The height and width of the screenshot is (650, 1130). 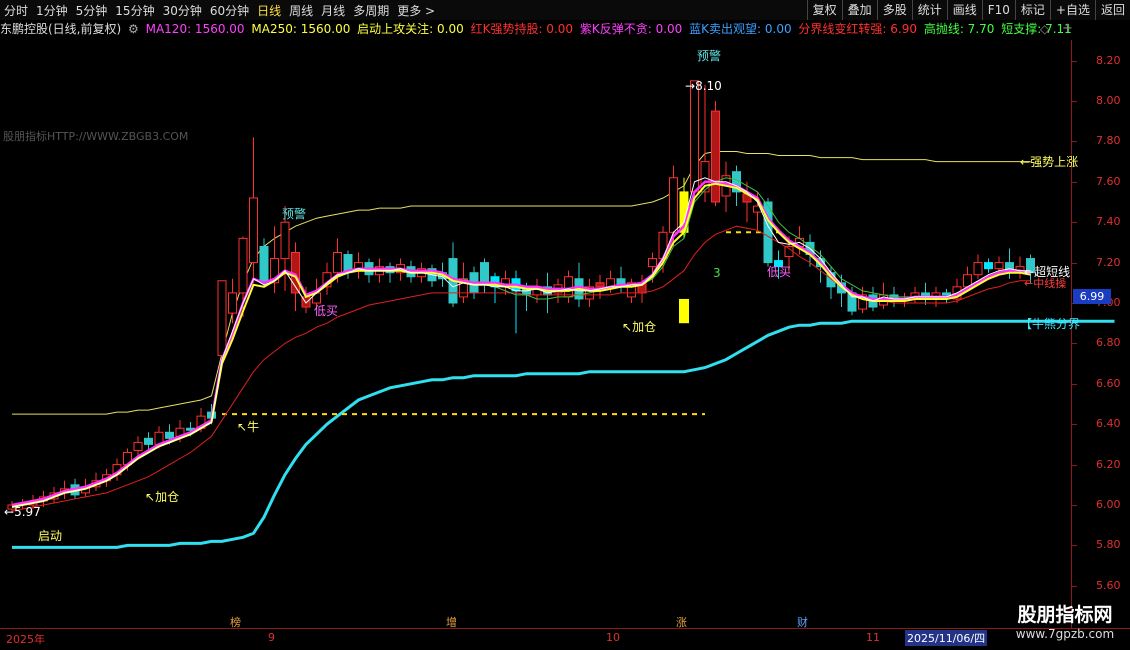 I want to click on y-tick-label: 8.20, so click(x=1108, y=60).